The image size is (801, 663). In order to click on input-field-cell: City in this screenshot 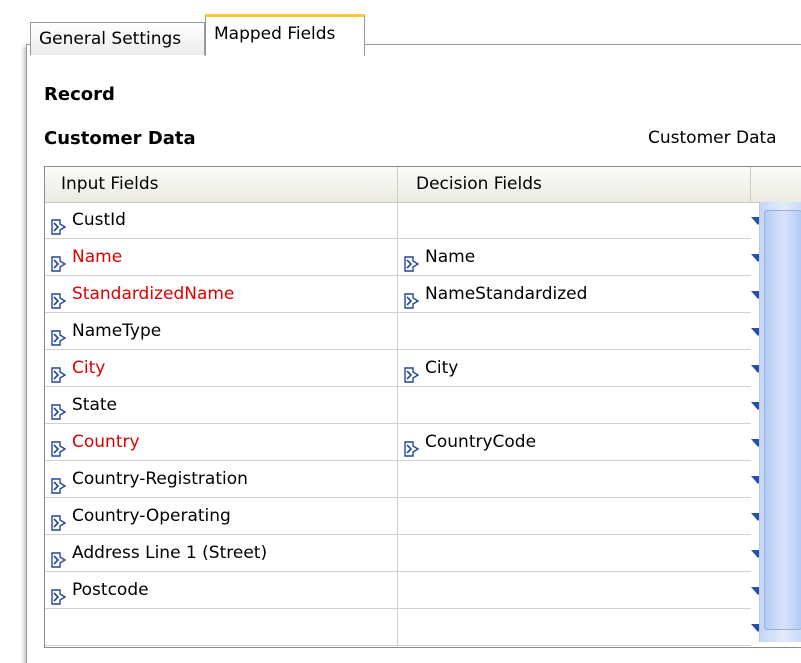, I will do `click(221, 368)`.